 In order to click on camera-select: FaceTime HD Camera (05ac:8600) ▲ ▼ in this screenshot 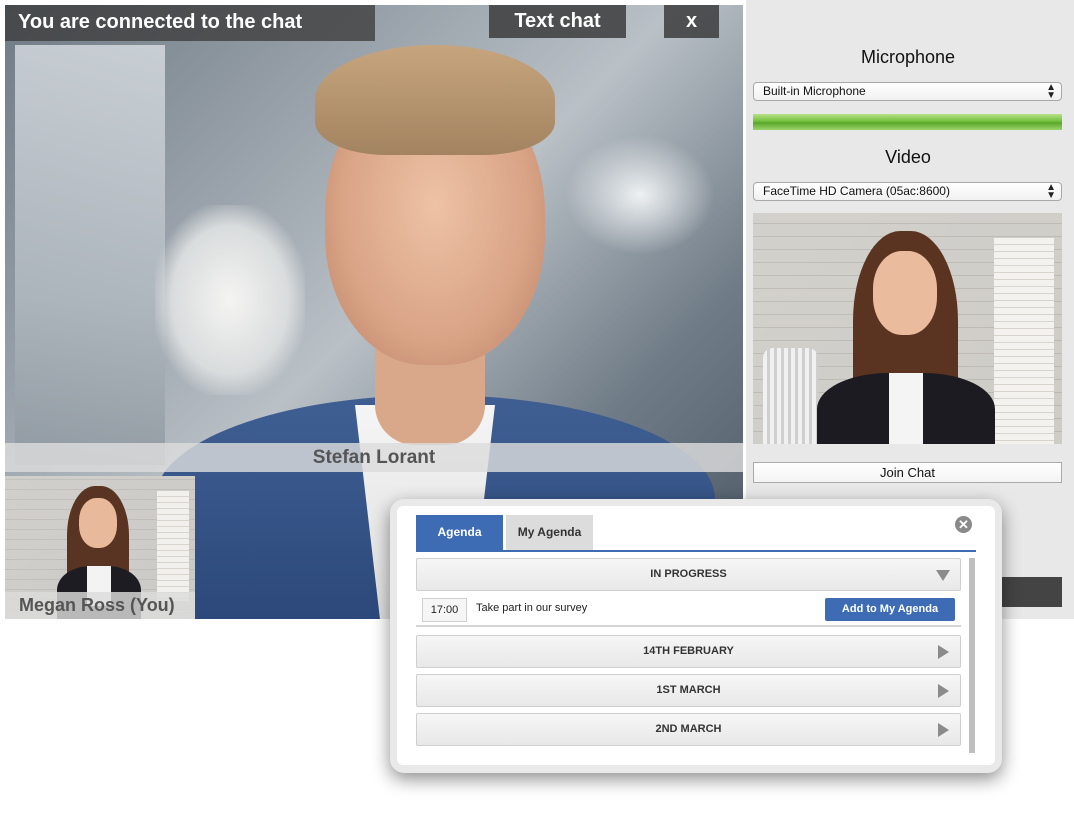, I will do `click(907, 191)`.